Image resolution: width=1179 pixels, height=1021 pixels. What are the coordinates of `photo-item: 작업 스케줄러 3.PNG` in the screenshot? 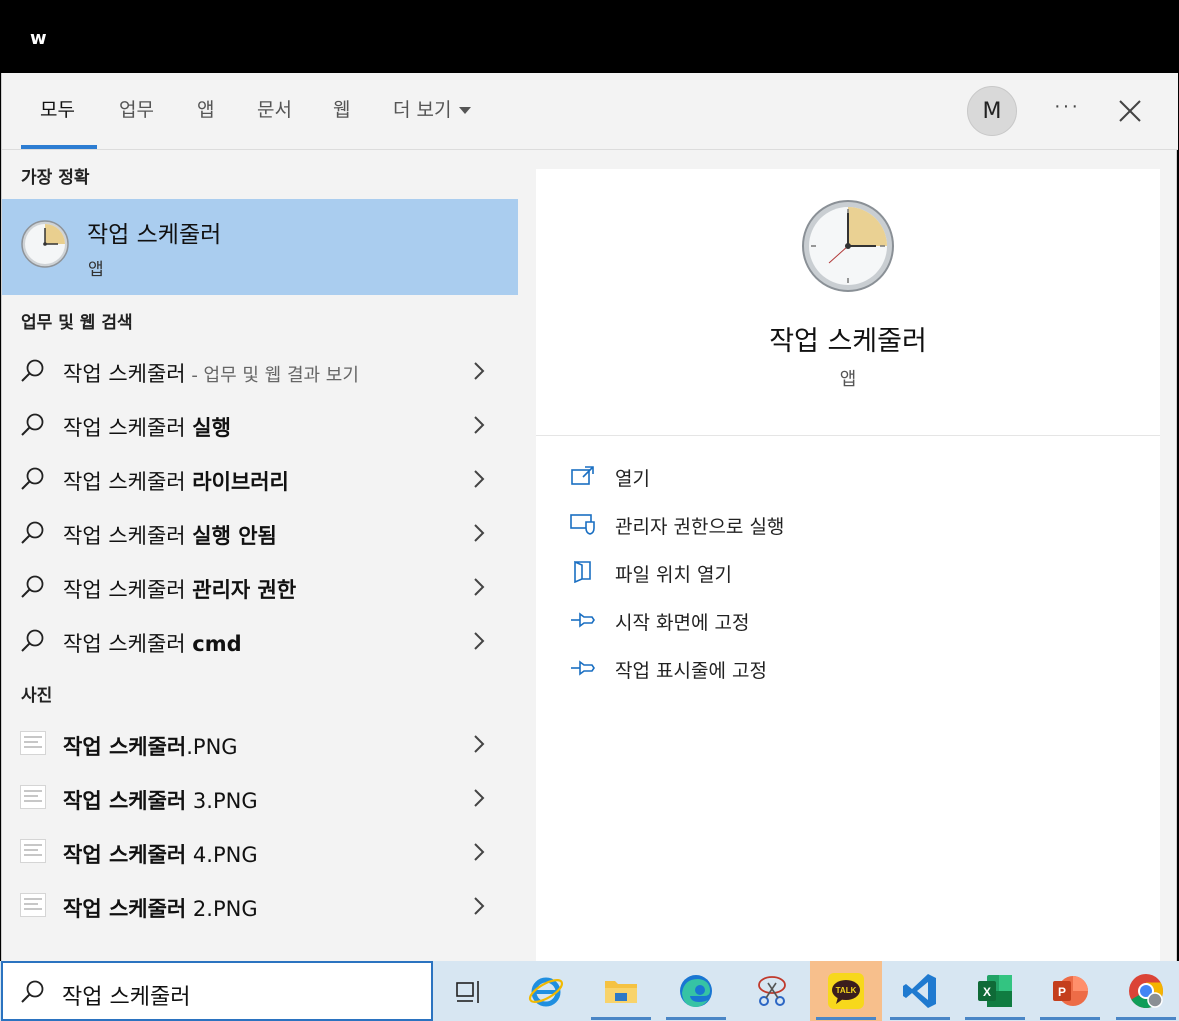 It's located at (260, 798).